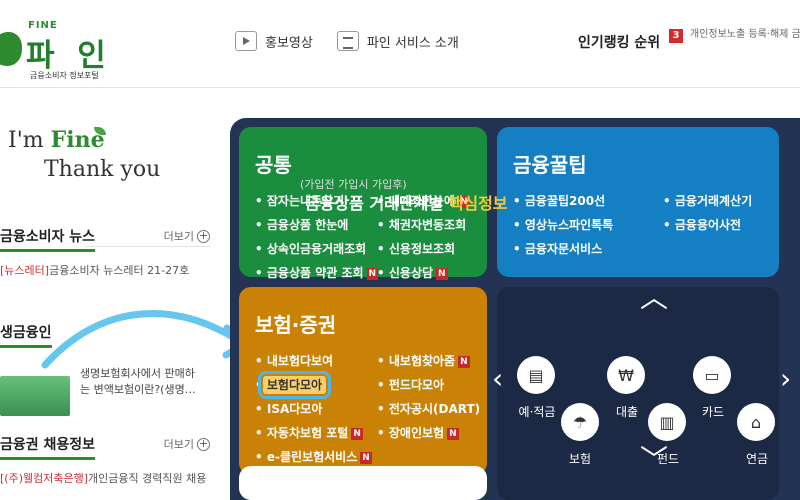 The width and height of the screenshot is (800, 500). Describe the element at coordinates (588, 224) in the screenshot. I see `tips-item: 영상뉴스파인톡톡` at that location.